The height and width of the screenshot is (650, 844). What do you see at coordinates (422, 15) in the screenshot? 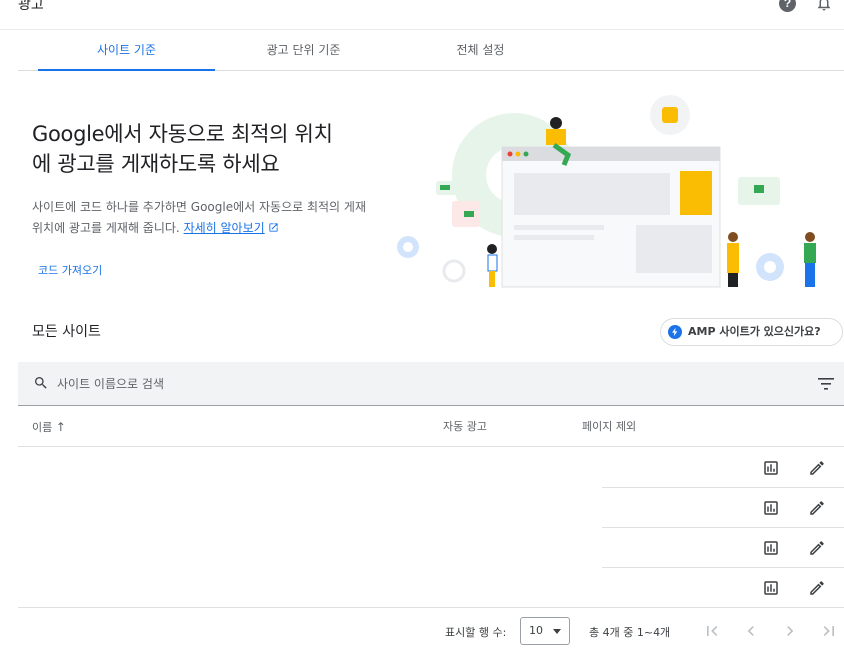
I see `top-app-bar: 광고 ?` at bounding box center [422, 15].